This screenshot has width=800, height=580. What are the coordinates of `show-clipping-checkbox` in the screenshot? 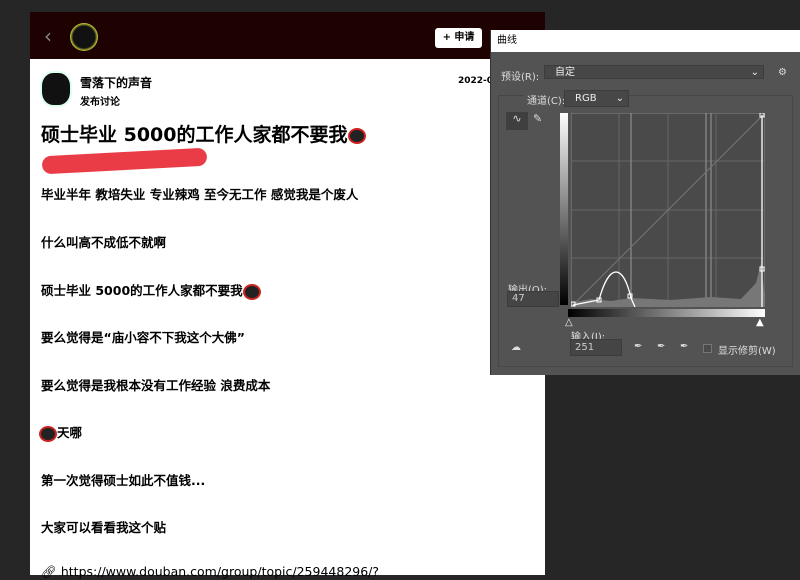 It's located at (707, 348).